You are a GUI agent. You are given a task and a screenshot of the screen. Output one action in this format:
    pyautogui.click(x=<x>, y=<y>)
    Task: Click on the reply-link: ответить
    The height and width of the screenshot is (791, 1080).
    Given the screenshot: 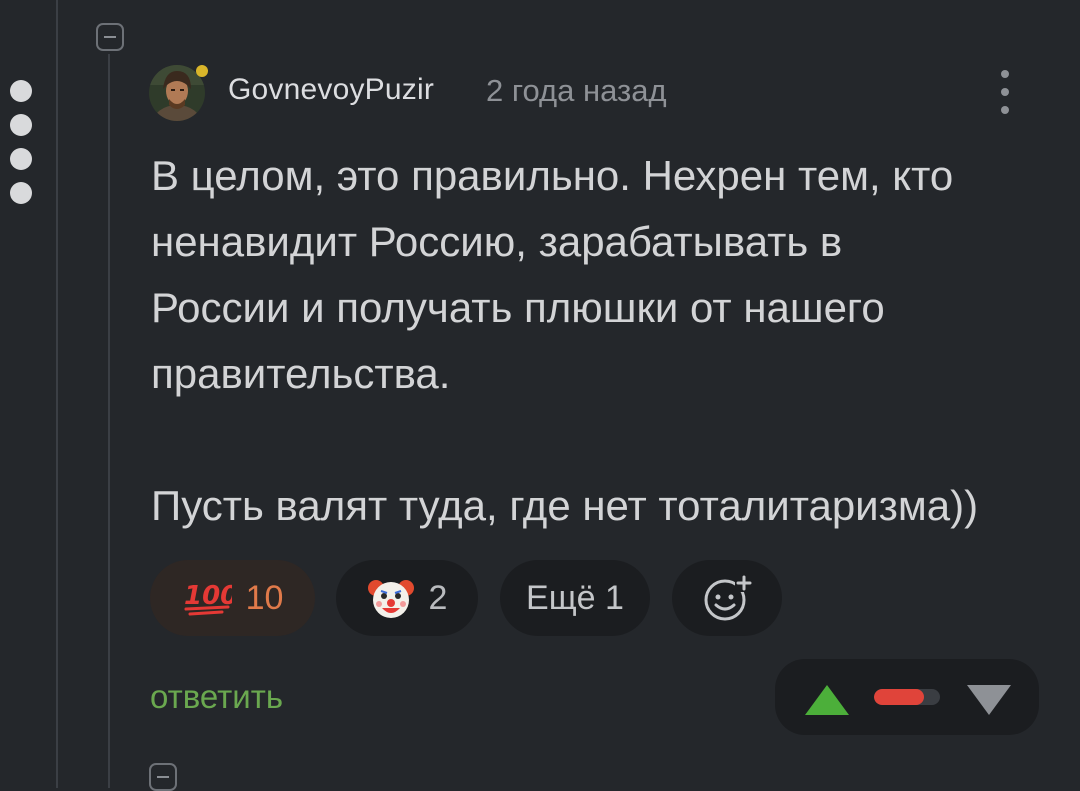 What is the action you would take?
    pyautogui.click(x=216, y=697)
    